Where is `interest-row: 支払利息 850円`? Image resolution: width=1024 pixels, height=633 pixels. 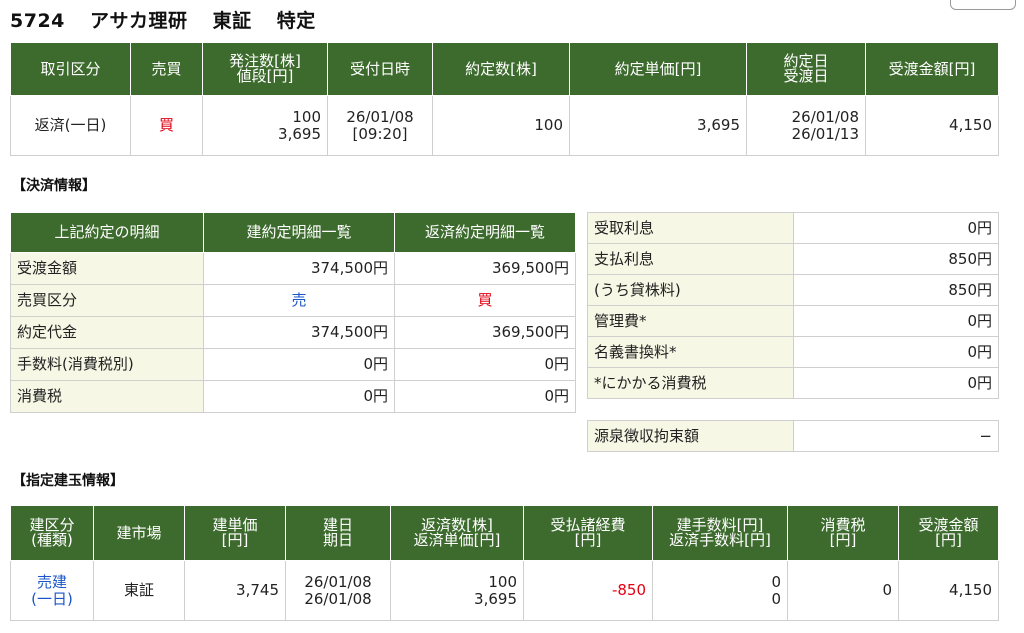
interest-row: 支払利息 850円 is located at coordinates (793, 259).